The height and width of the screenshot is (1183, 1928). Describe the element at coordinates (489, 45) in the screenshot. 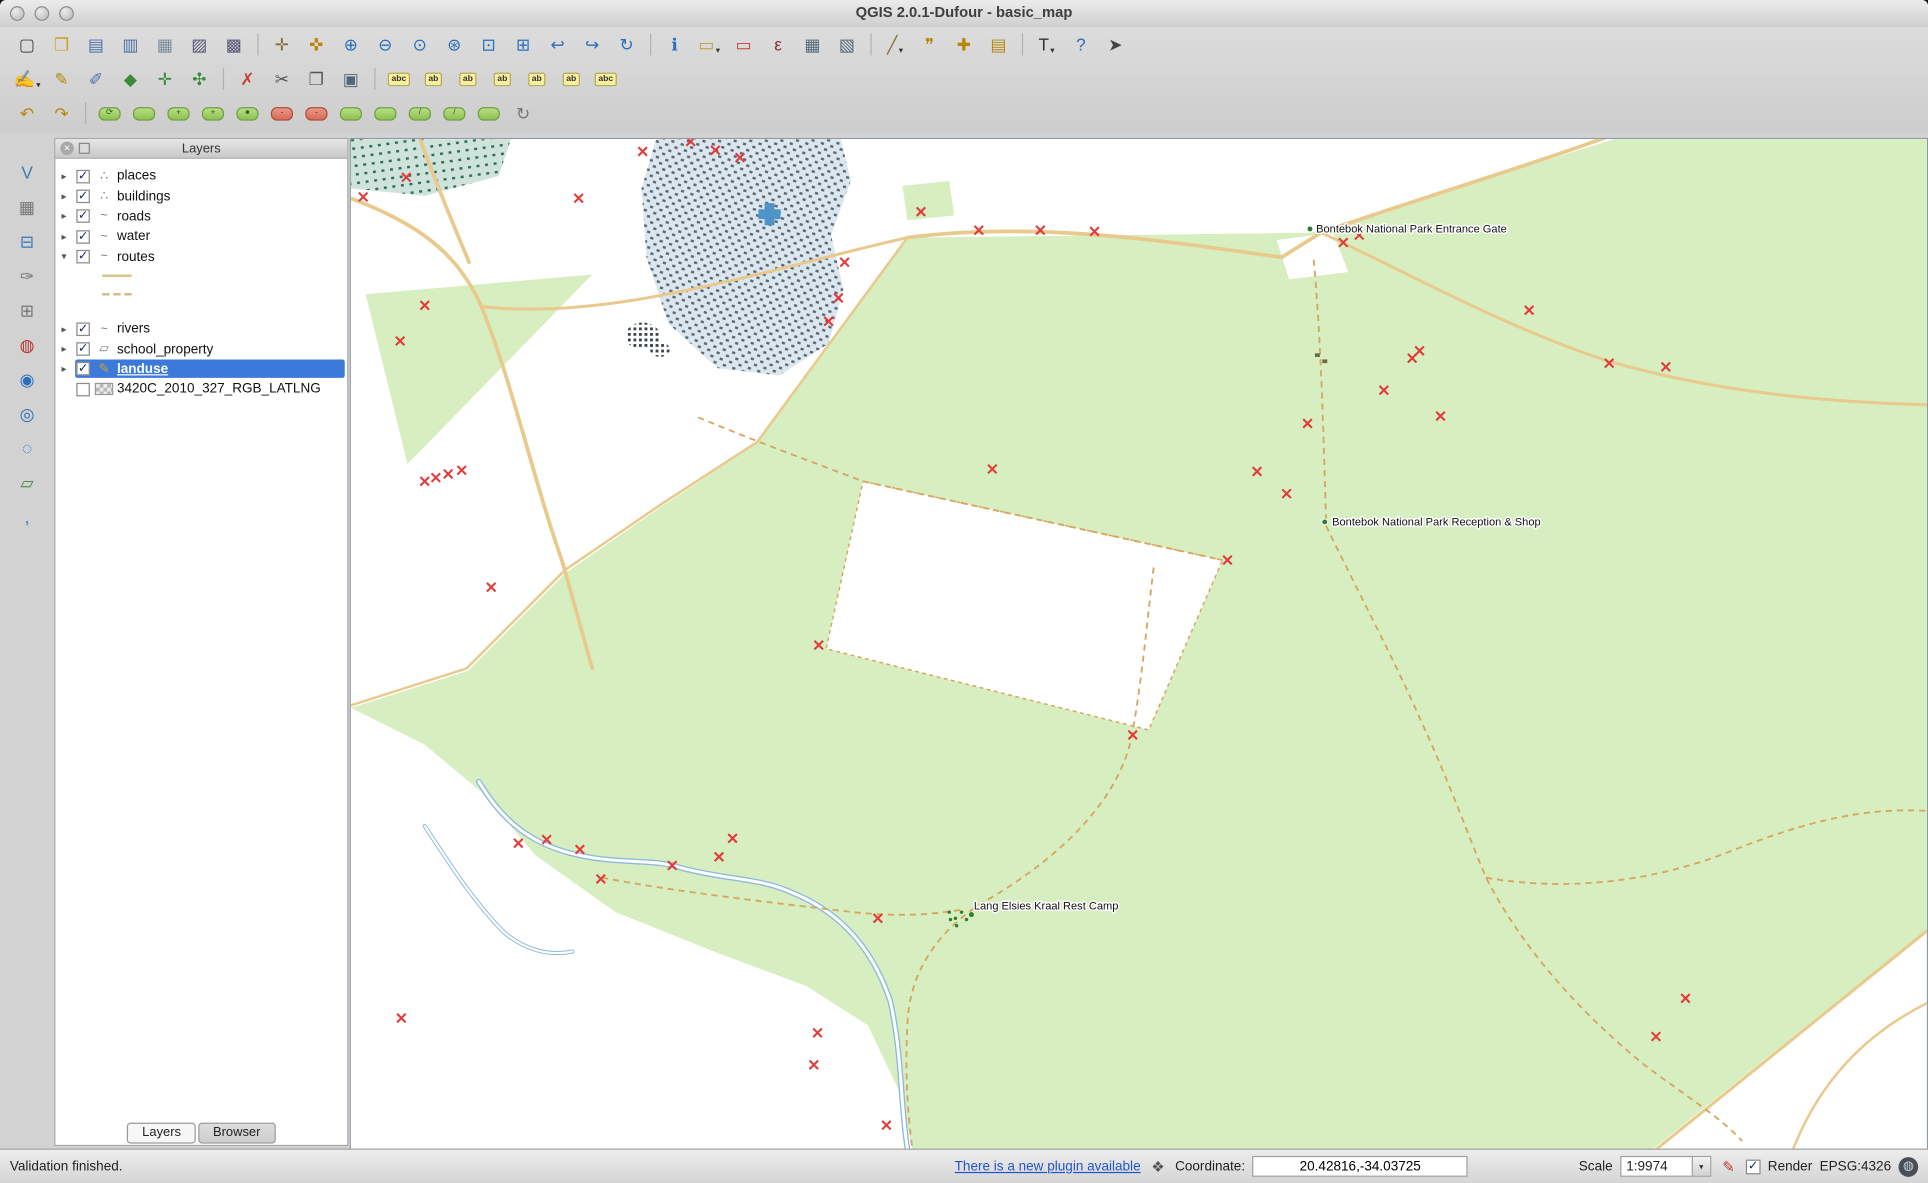

I see `zoom-to-selection-button: ⊡` at that location.